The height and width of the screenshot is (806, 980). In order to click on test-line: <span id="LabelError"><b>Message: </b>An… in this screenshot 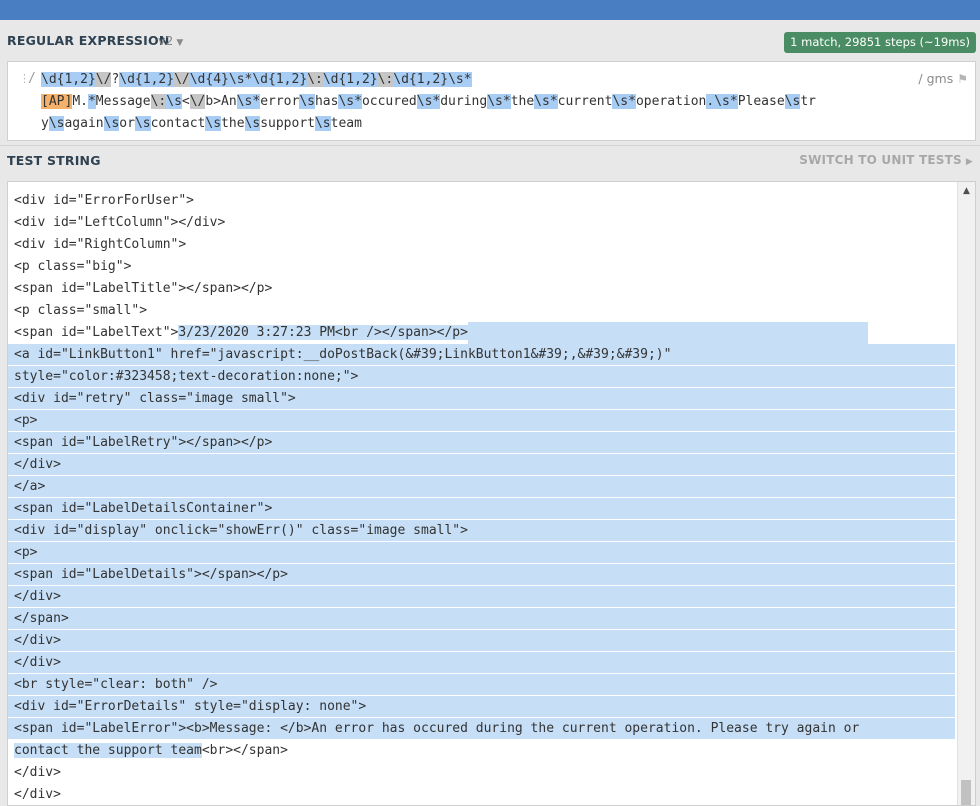, I will do `click(481, 729)`.